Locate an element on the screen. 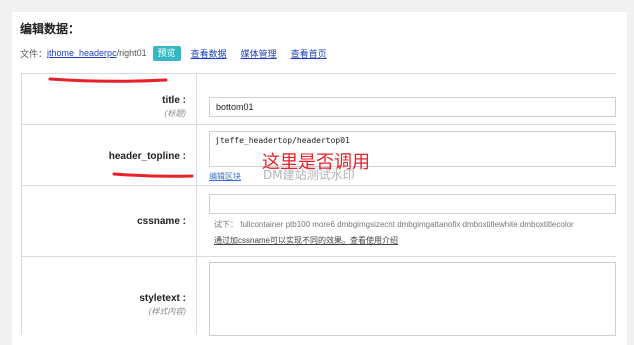 The height and width of the screenshot is (345, 634). styletext-label: styletext : is located at coordinates (162, 298).